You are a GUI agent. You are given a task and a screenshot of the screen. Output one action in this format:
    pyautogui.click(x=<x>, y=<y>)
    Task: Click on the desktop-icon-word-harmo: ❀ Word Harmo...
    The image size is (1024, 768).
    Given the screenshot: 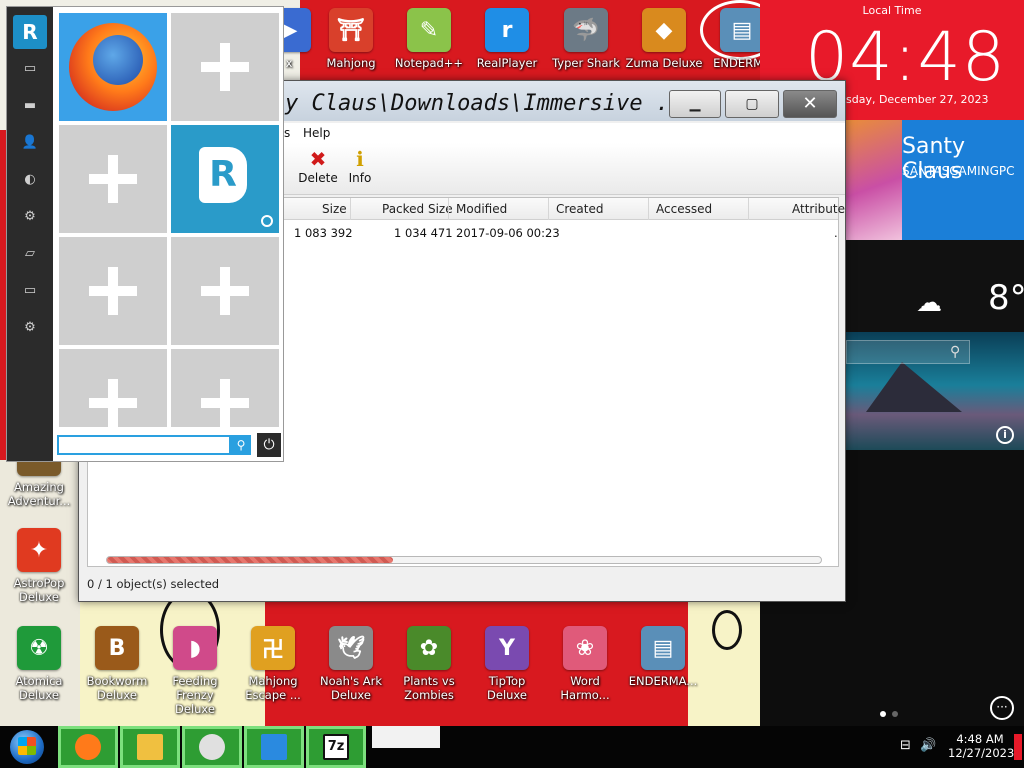 What is the action you would take?
    pyautogui.click(x=585, y=664)
    